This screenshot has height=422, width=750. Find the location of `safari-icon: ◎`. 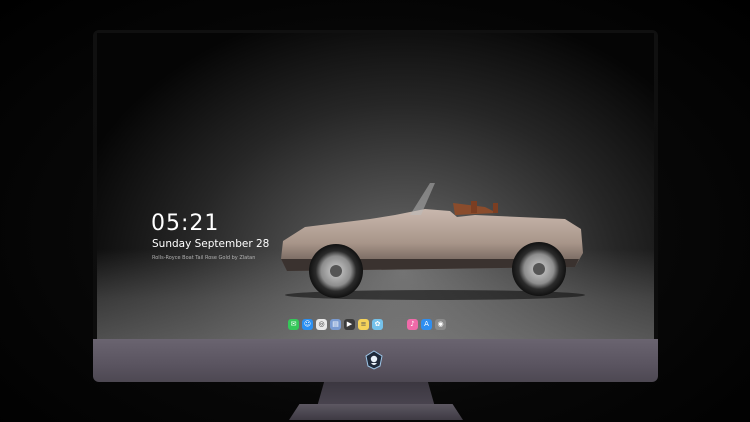

safari-icon: ◎ is located at coordinates (321, 324).